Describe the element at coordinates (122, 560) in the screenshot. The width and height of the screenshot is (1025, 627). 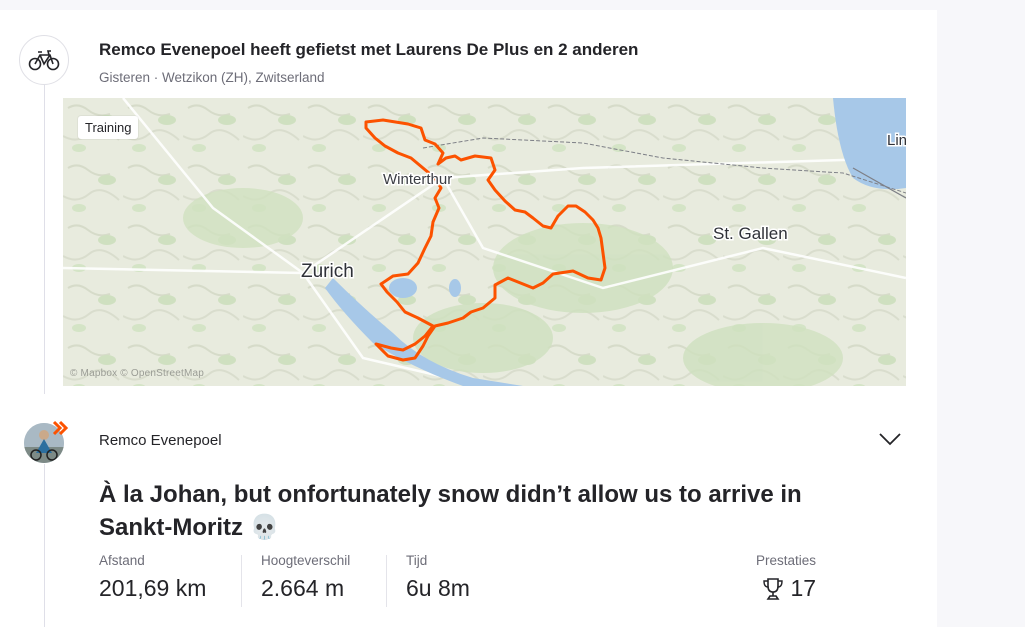
I see `stat-label: Afstand` at that location.